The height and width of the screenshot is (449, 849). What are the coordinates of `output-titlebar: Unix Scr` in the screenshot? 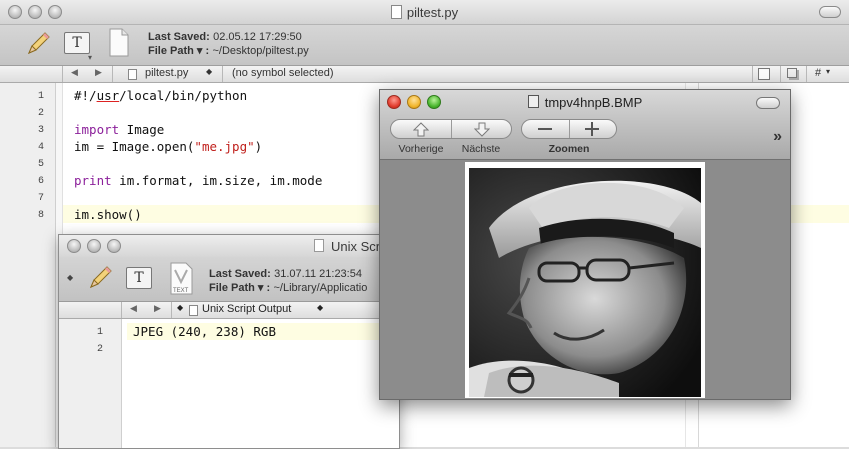 It's located at (229, 246).